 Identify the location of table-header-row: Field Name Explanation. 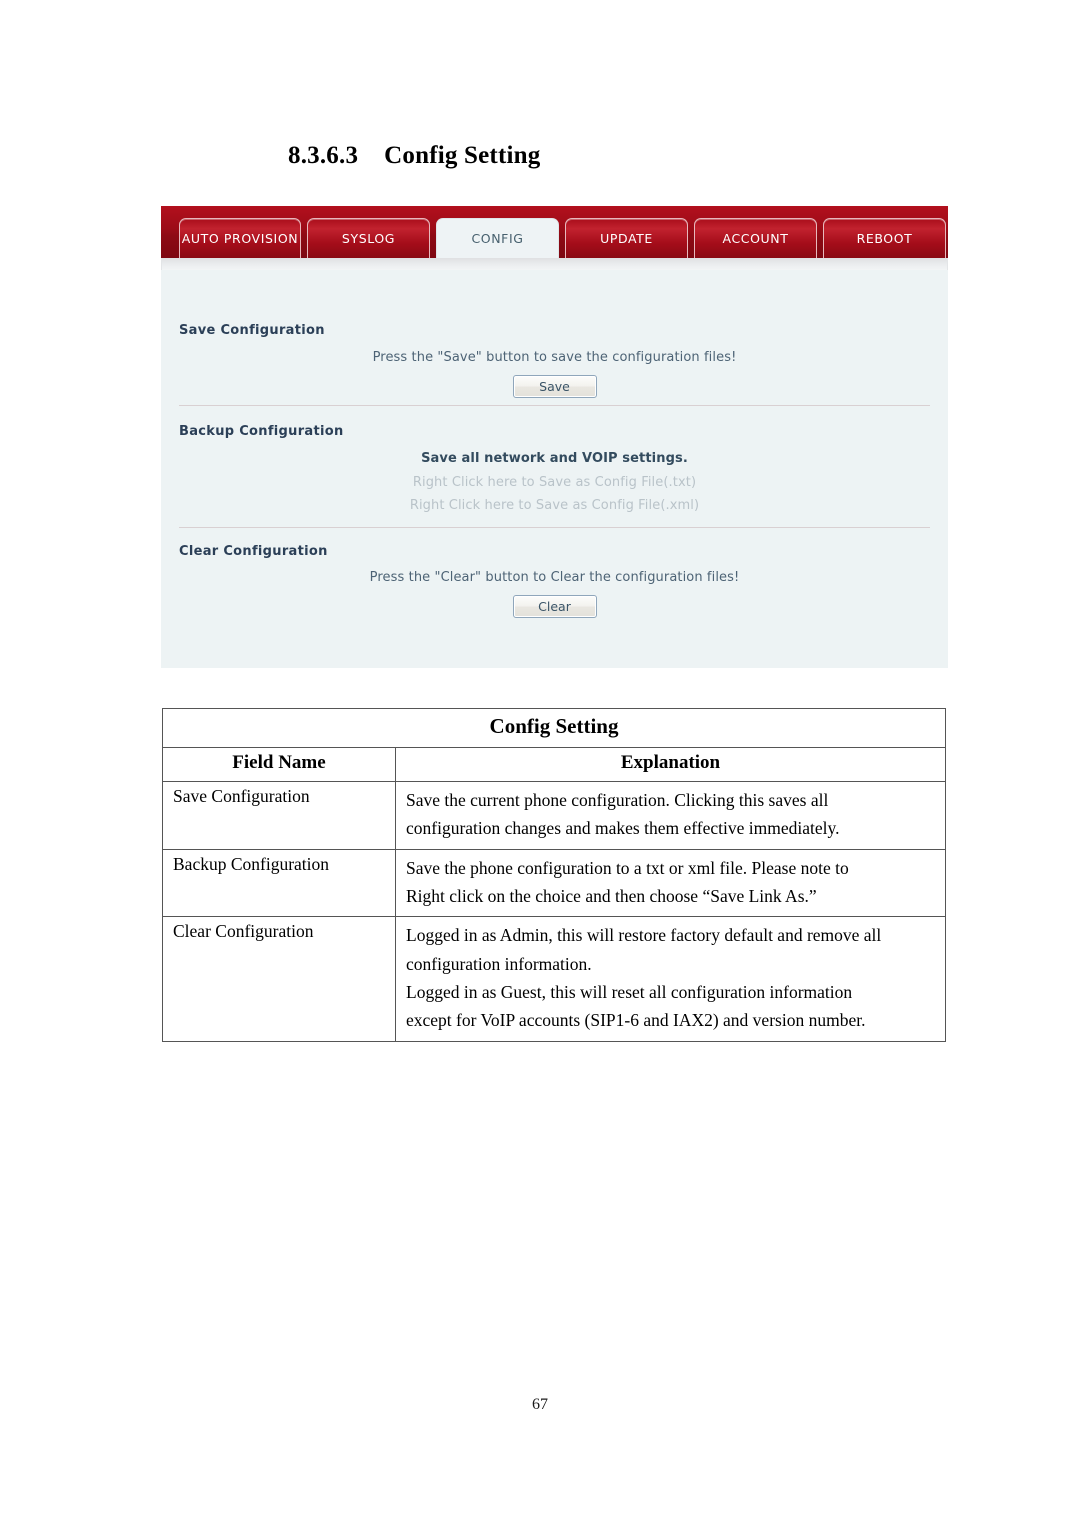
(554, 764).